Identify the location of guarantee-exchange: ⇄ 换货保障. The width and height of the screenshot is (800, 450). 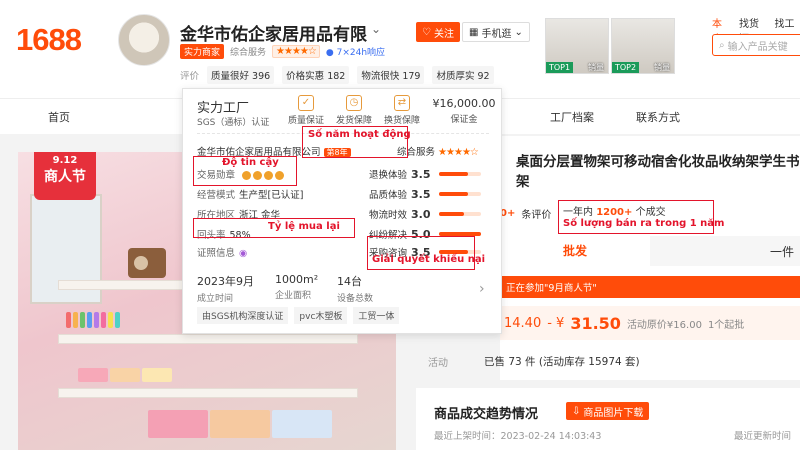
(402, 110).